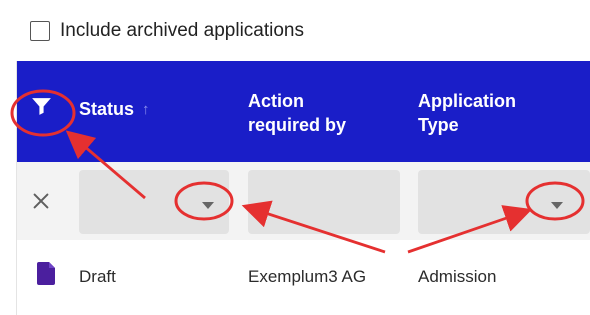 The image size is (590, 315). I want to click on action-required-by-cell: Exemplum3 AG, so click(307, 276).